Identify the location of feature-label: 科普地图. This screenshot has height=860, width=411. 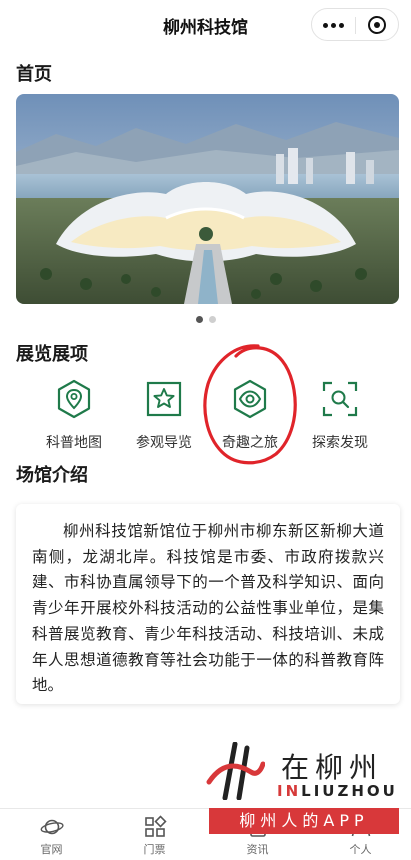
(74, 443).